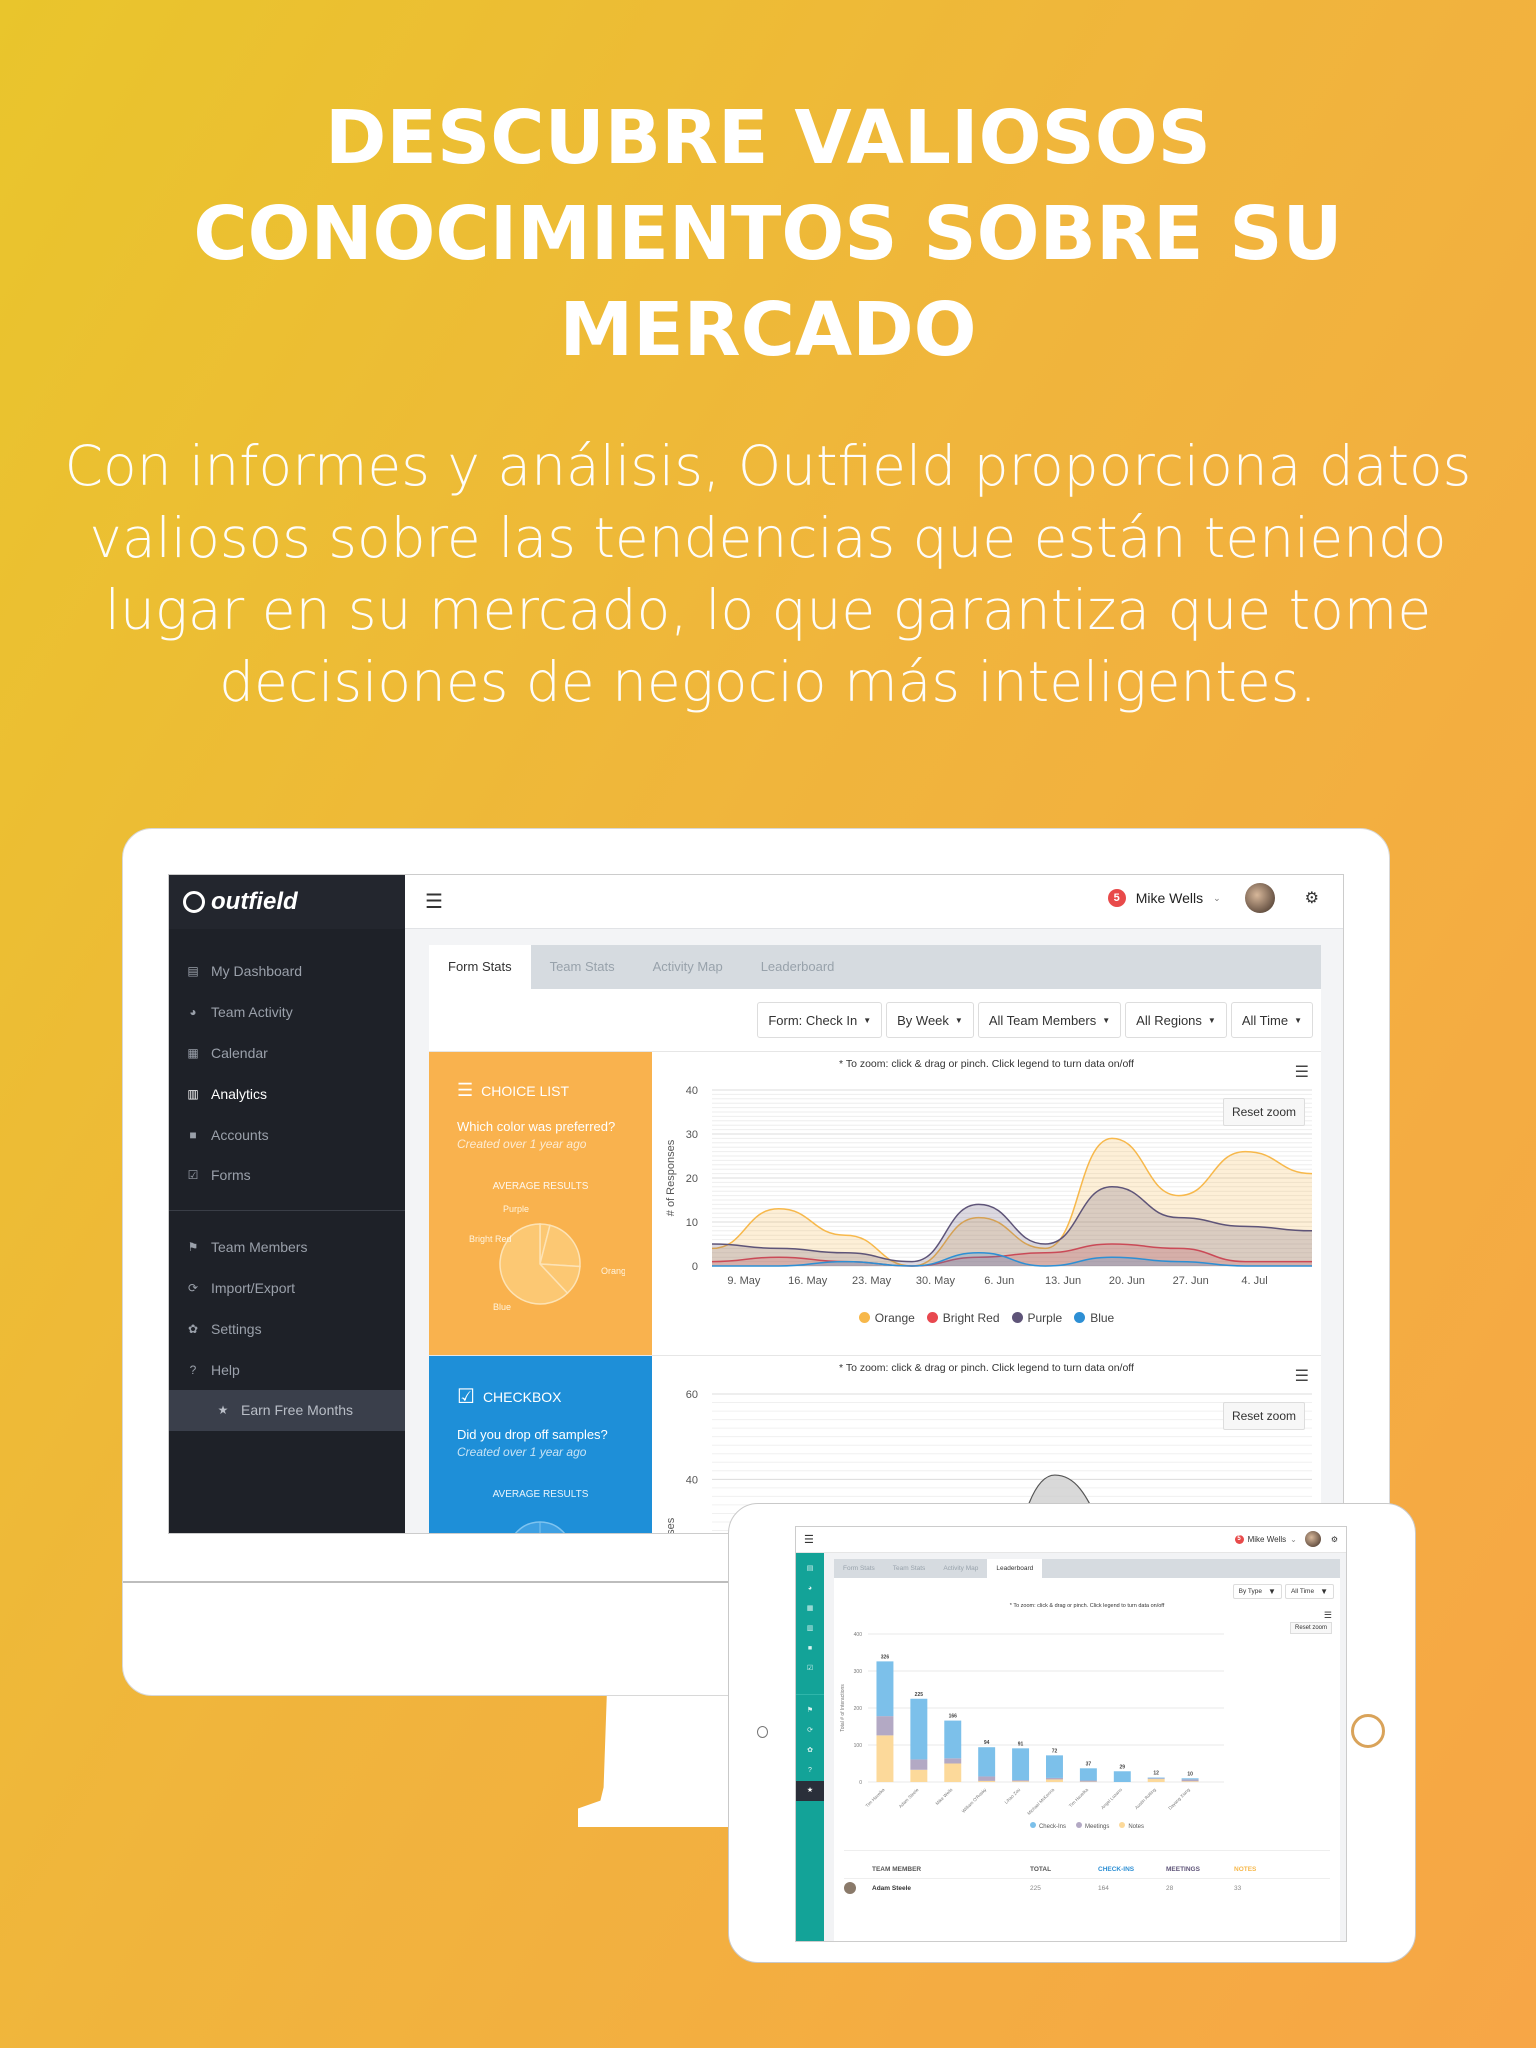 Image resolution: width=1536 pixels, height=2048 pixels. Describe the element at coordinates (225, 1369) in the screenshot. I see `sidebar-item-label: Help` at that location.